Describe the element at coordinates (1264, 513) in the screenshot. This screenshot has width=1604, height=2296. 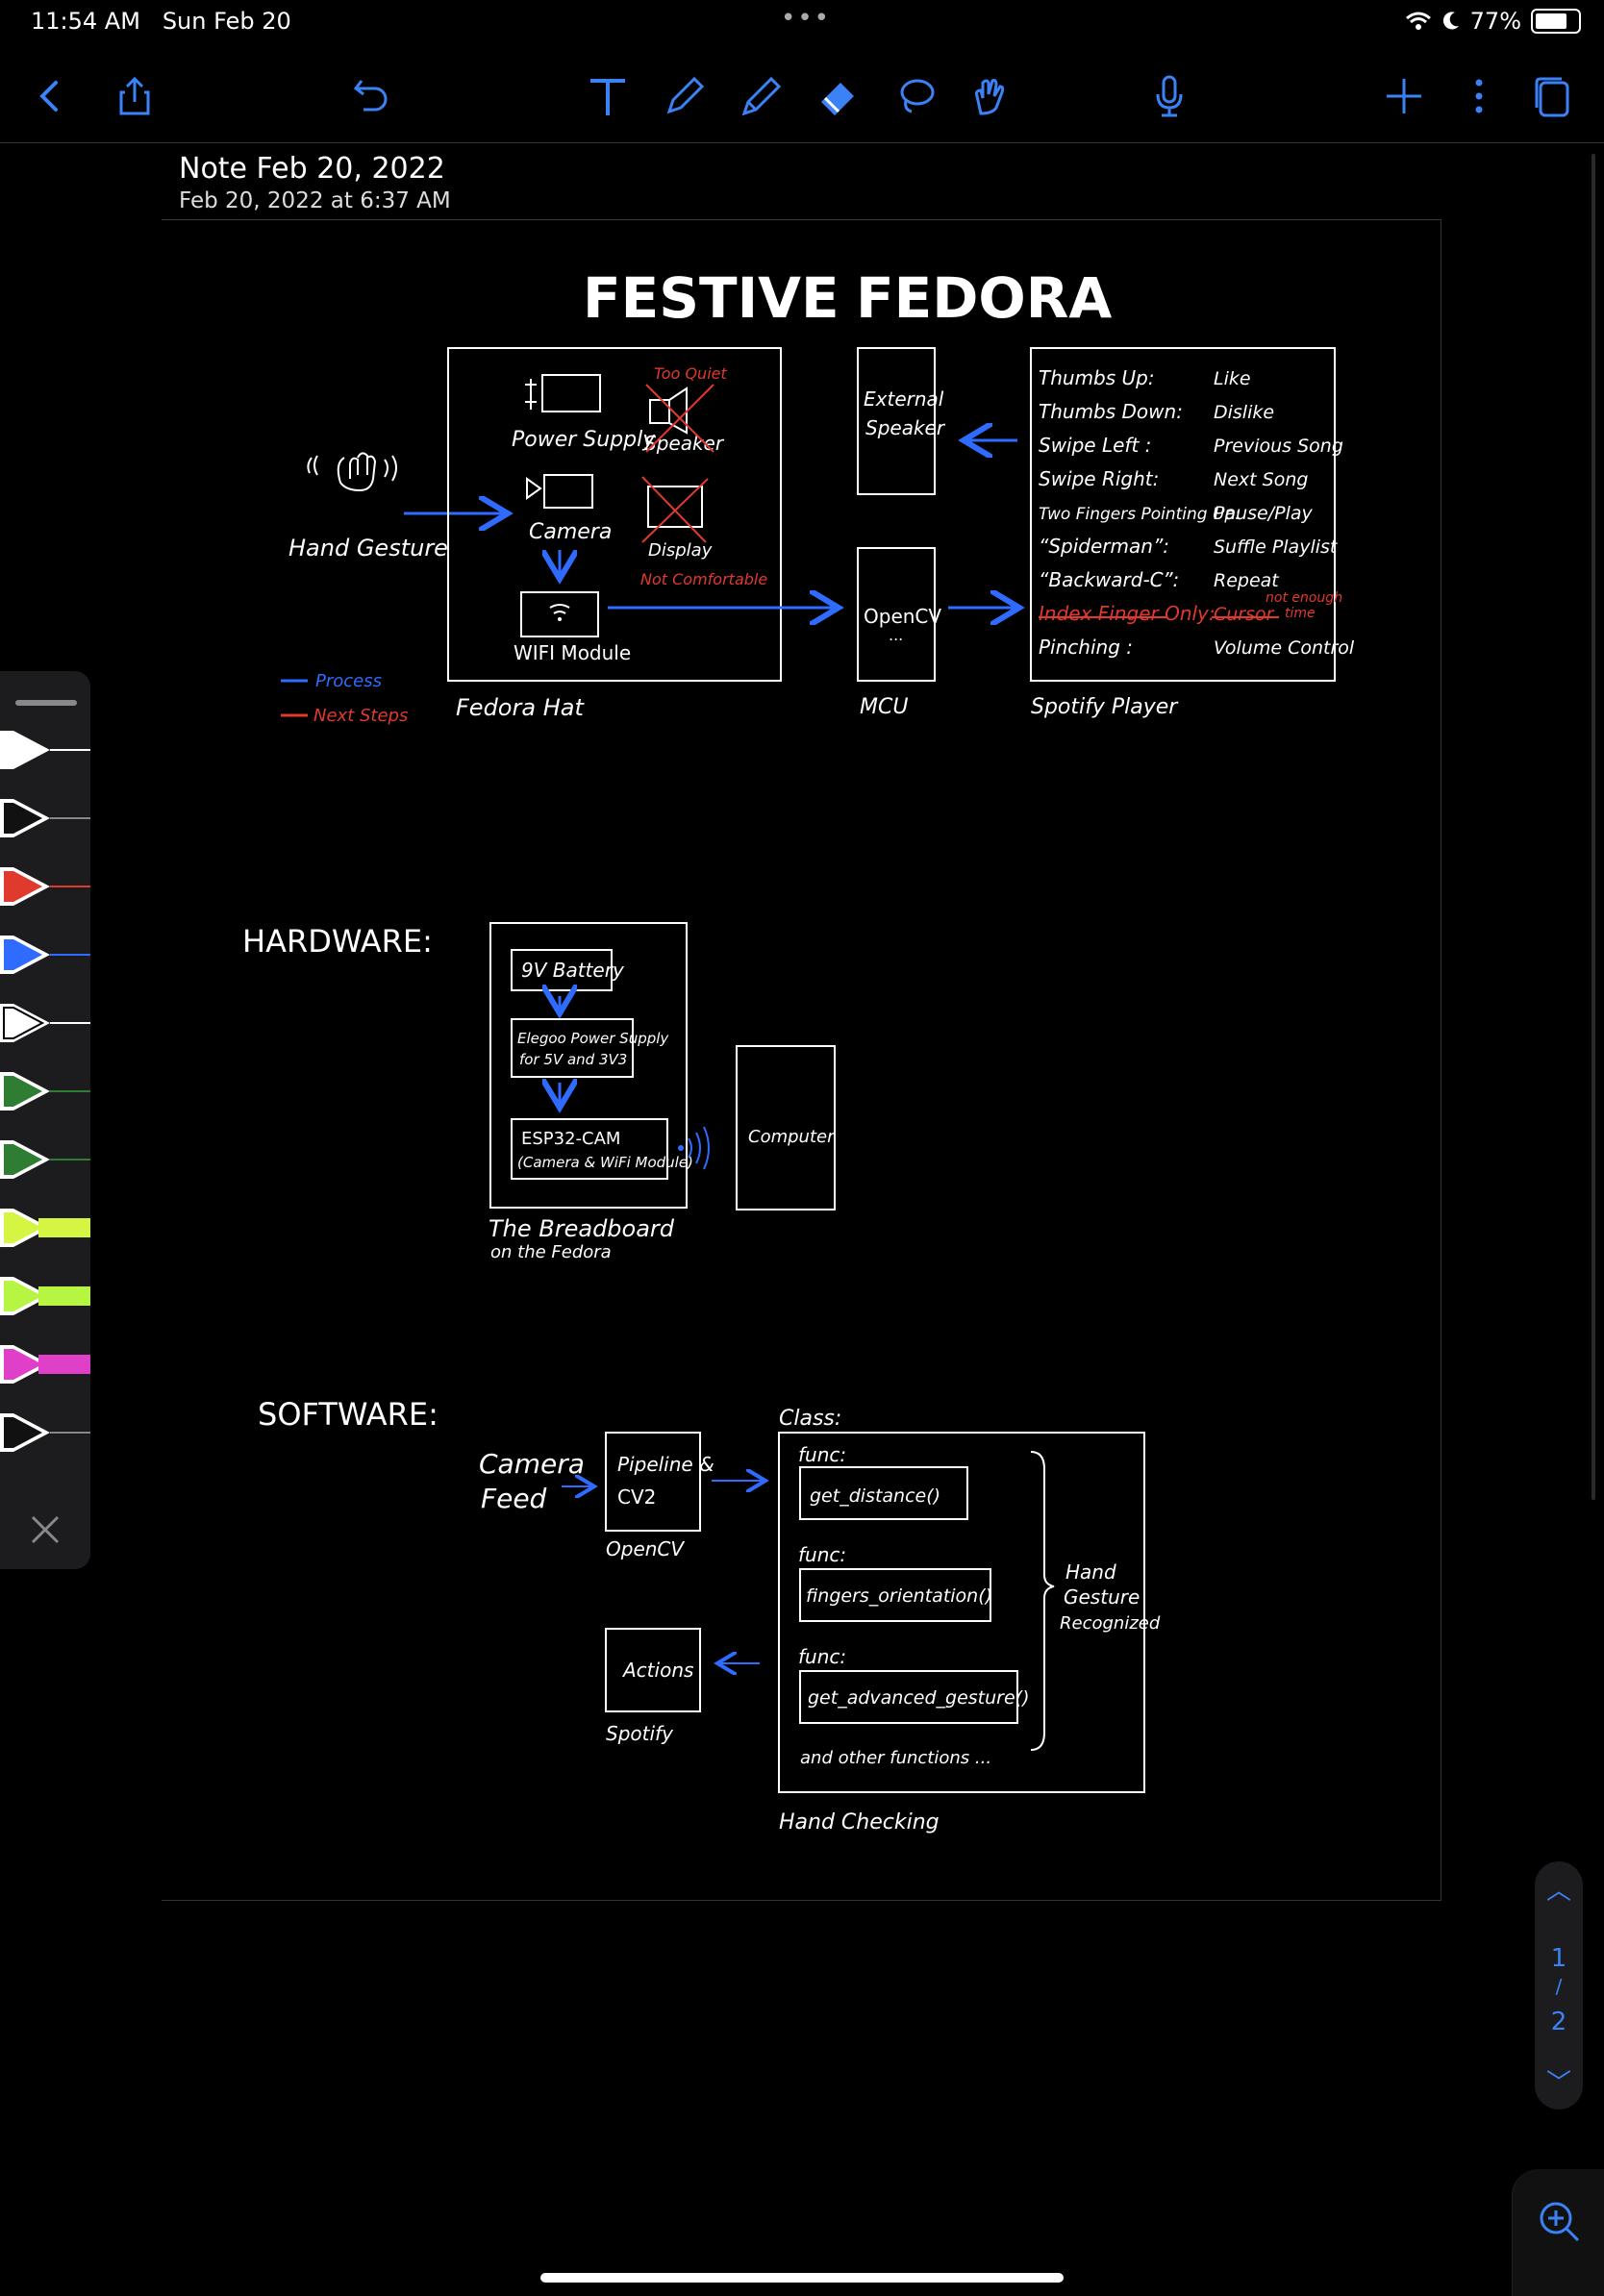
I see `gesture-action: Pause/Play` at that location.